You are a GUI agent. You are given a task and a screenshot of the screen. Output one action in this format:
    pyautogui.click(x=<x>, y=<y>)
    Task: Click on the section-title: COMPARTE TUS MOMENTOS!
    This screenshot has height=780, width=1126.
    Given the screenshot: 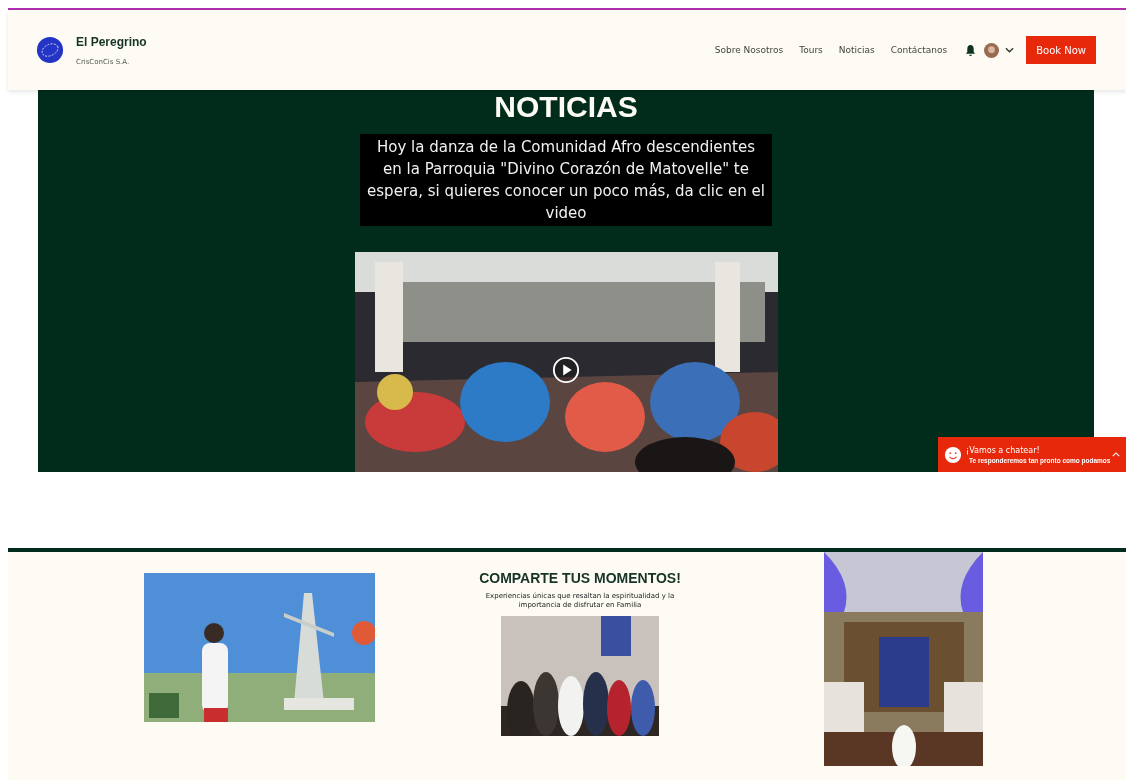 What is the action you would take?
    pyautogui.click(x=580, y=578)
    